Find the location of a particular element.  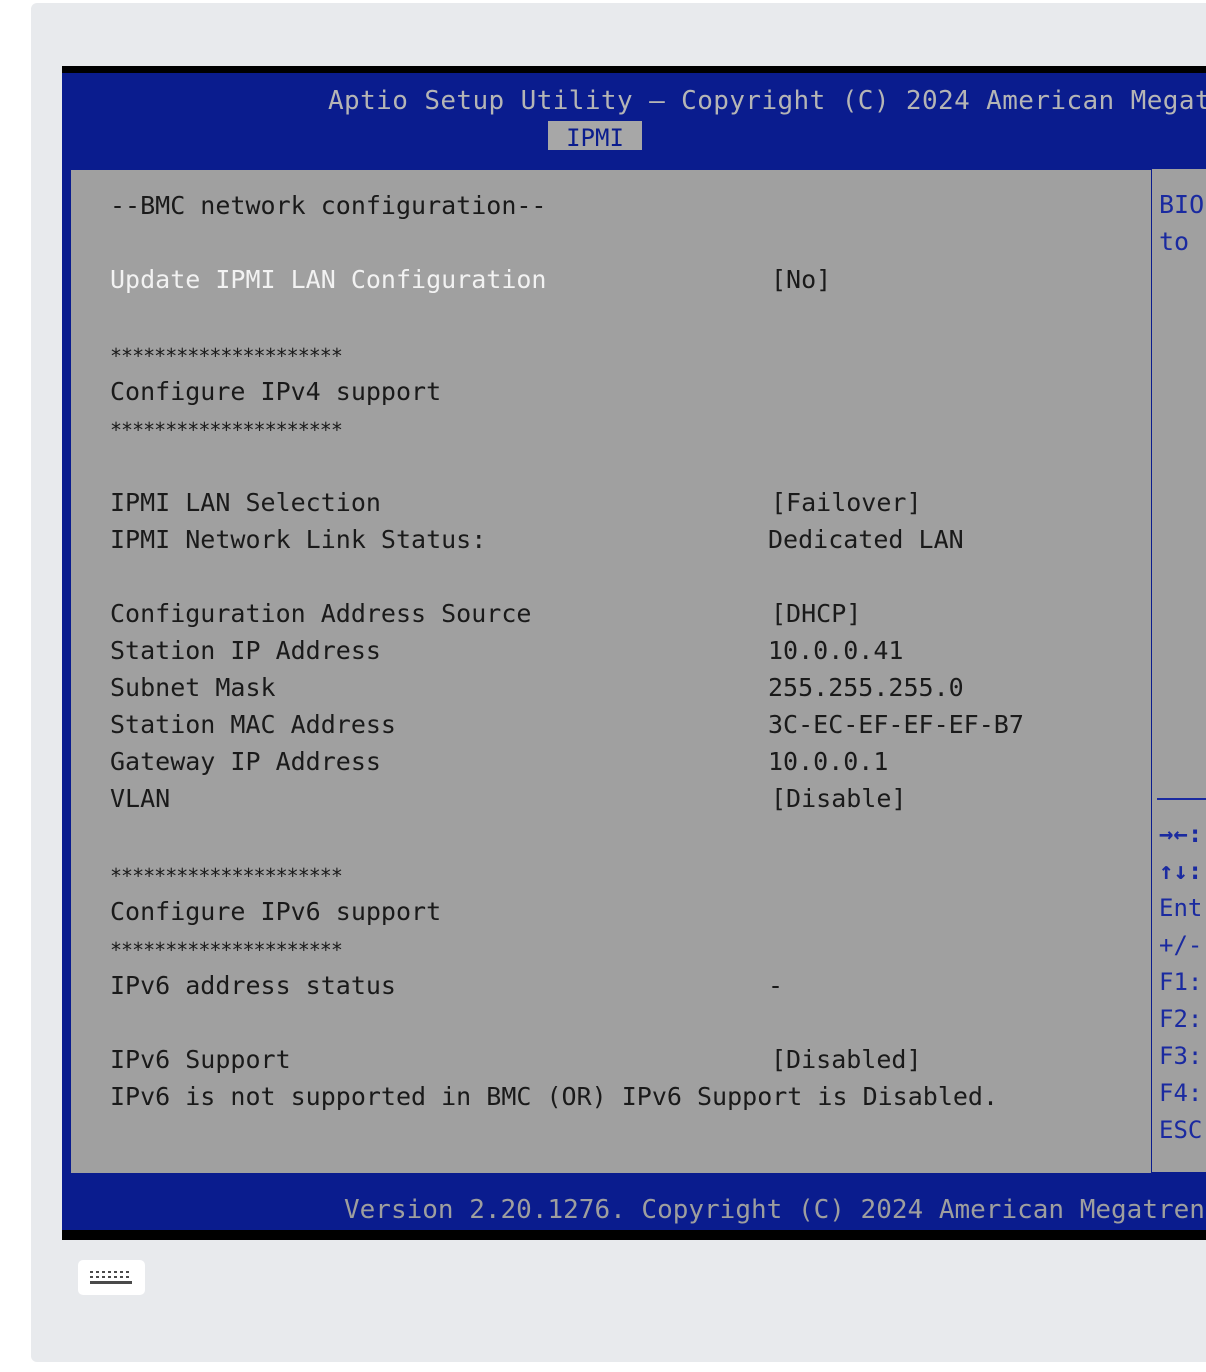

ipv6-support-label: IPv6 Support is located at coordinates (200, 1060).